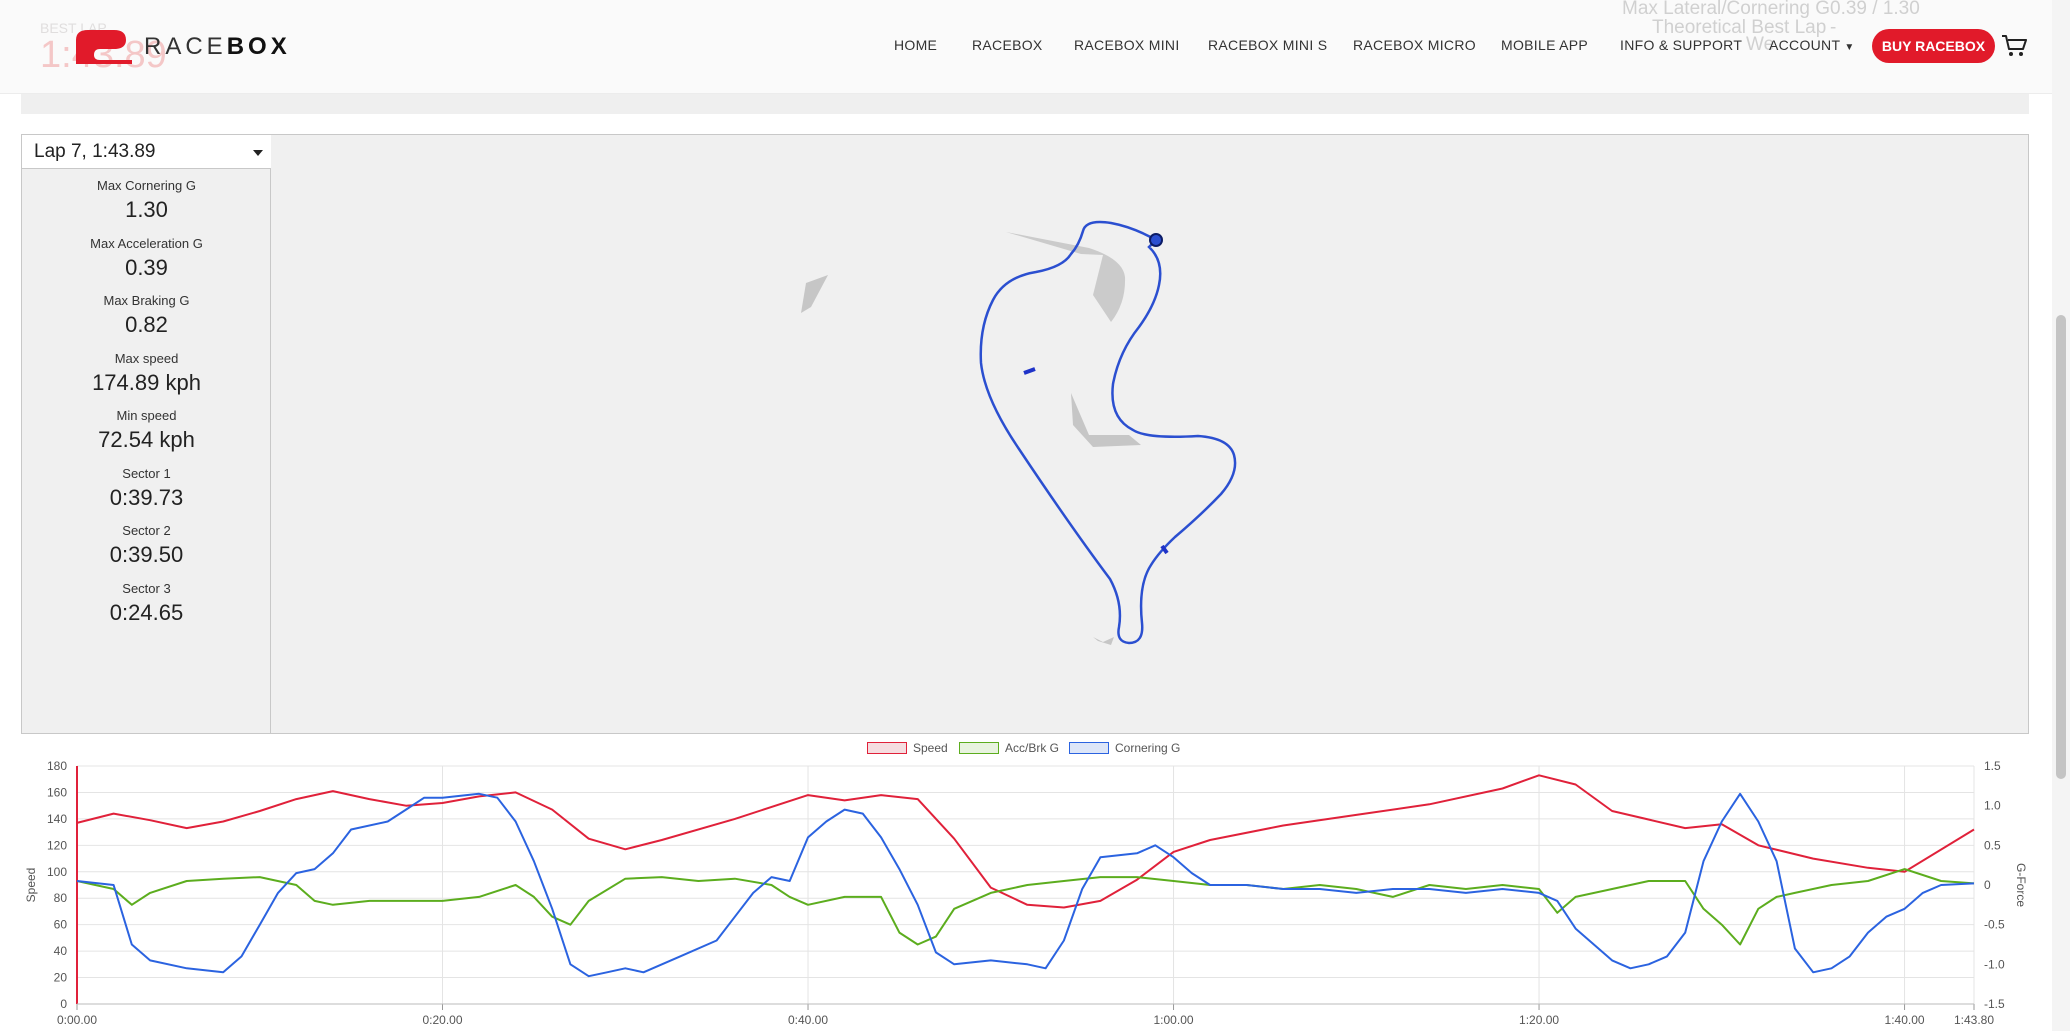 The height and width of the screenshot is (1036, 2070). I want to click on stat-value: 0:39.50, so click(146, 554).